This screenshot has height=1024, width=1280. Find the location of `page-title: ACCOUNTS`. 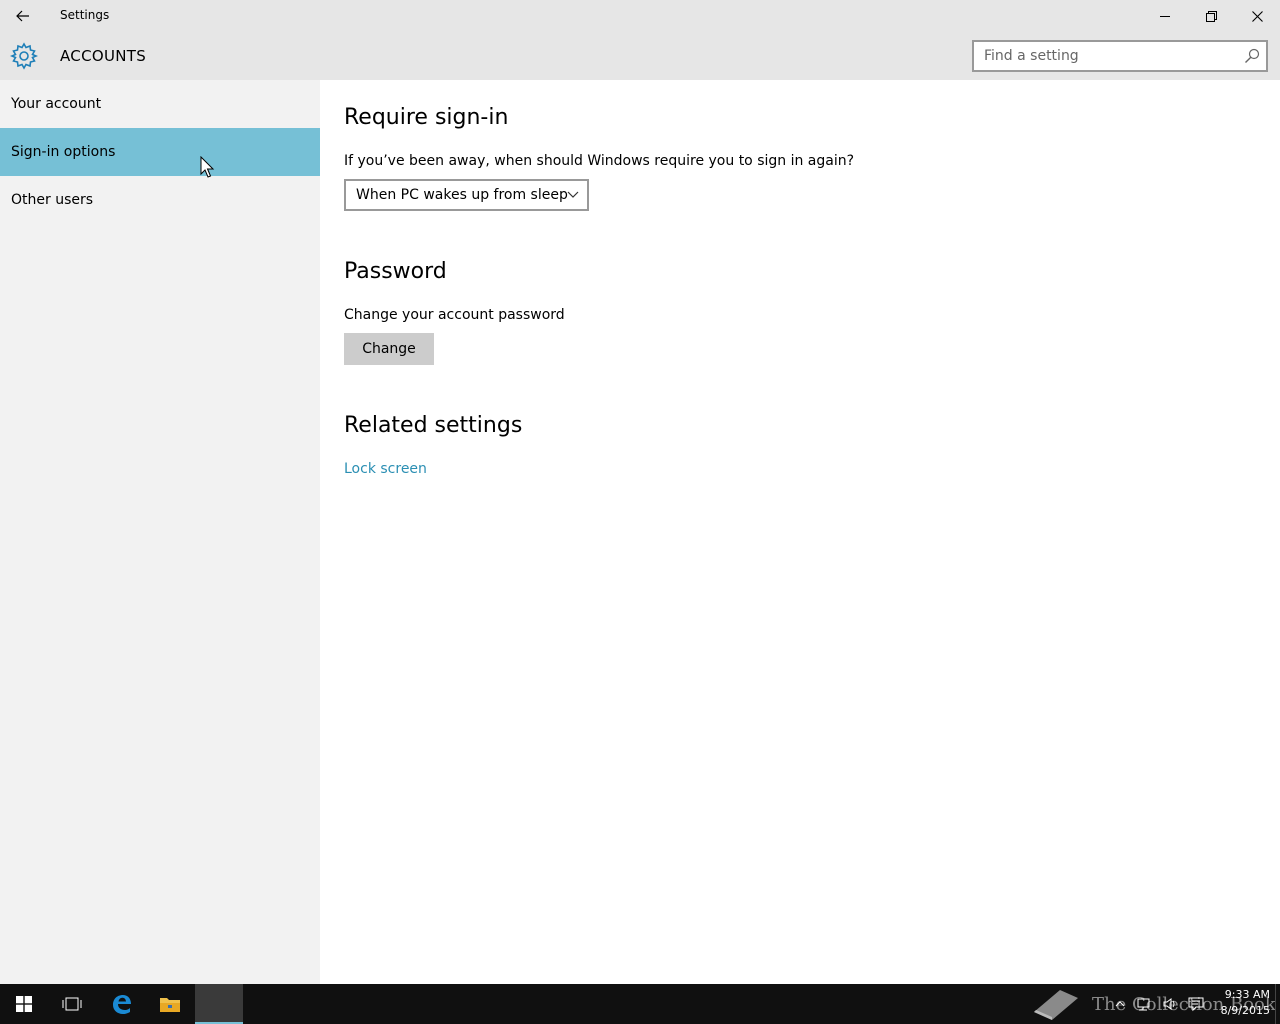

page-title: ACCOUNTS is located at coordinates (103, 56).